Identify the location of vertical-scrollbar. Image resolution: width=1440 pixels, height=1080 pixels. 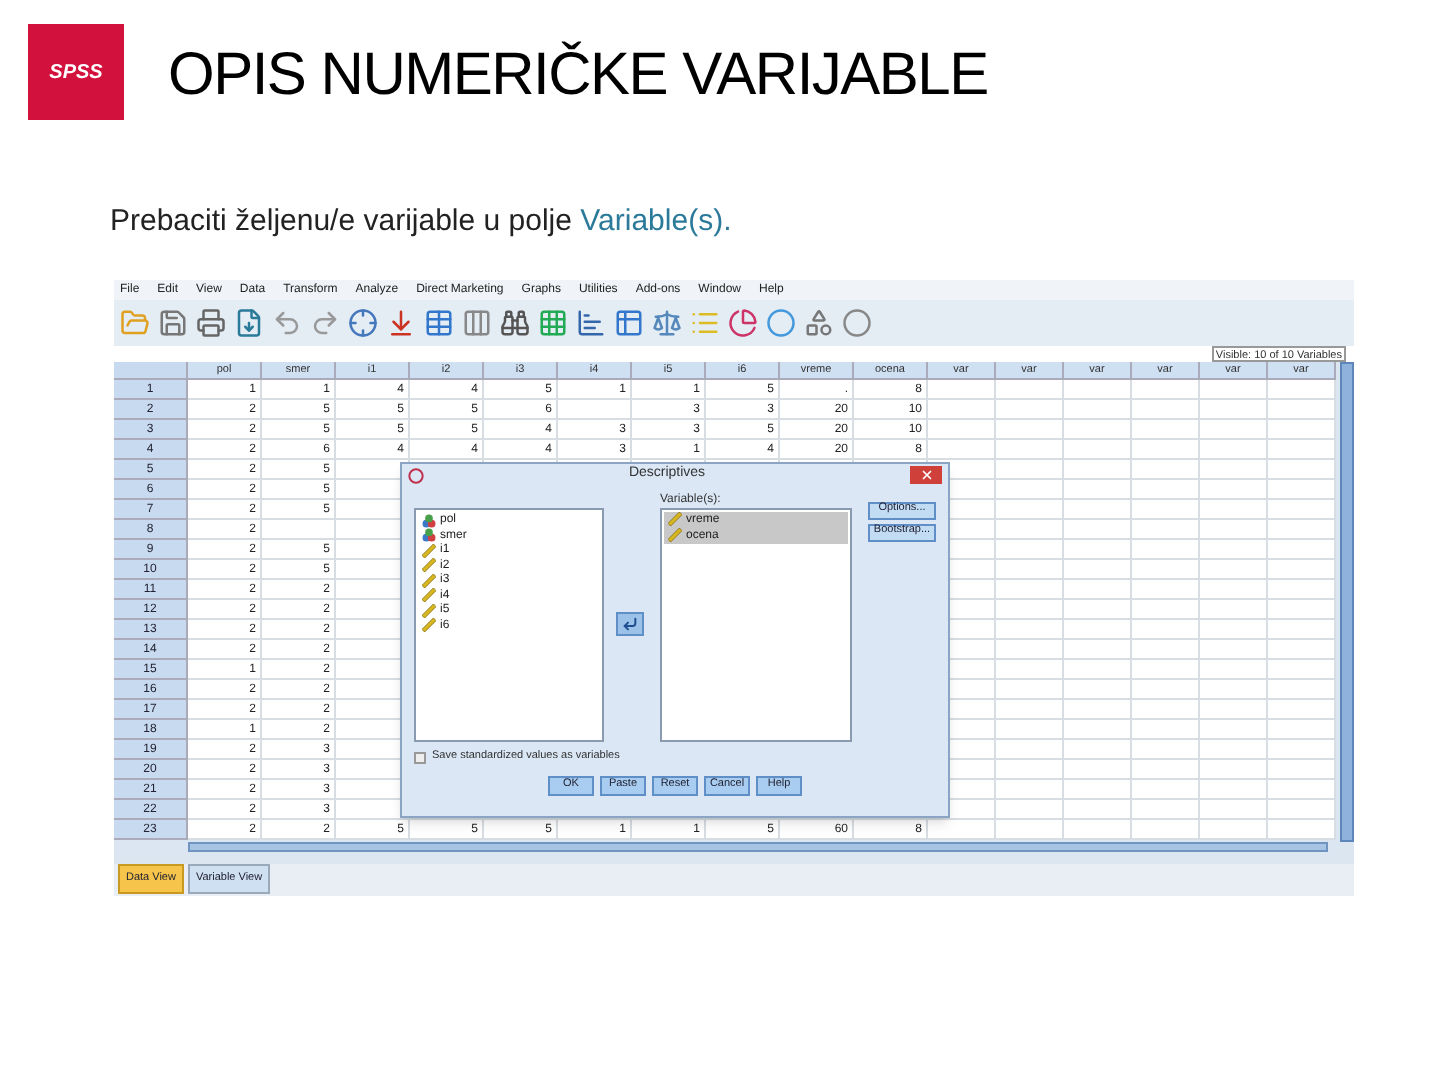
(1347, 601).